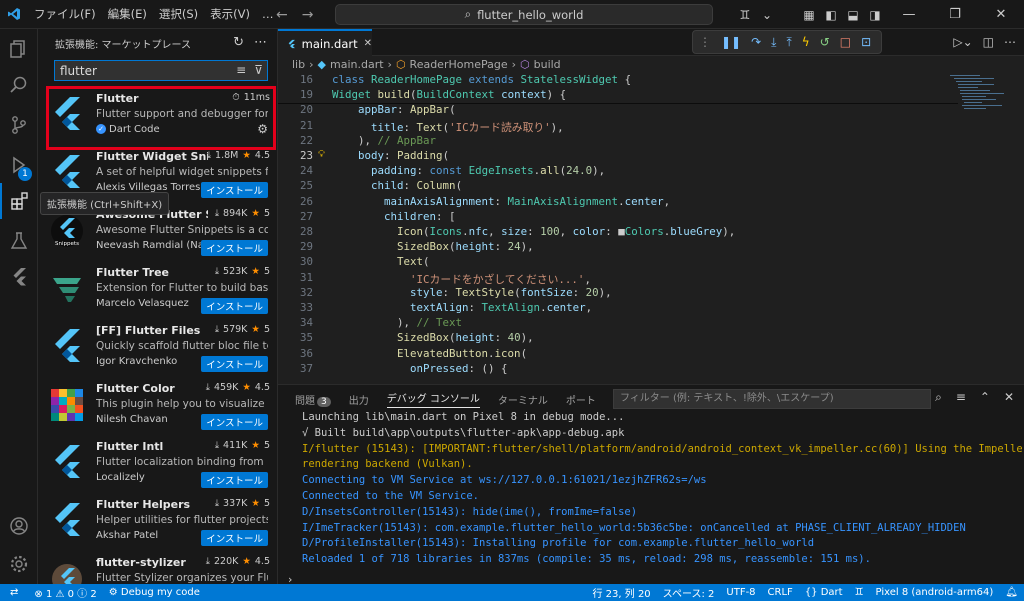  What do you see at coordinates (806, 42) in the screenshot?
I see `hot-reload-icon: ϟ` at bounding box center [806, 42].